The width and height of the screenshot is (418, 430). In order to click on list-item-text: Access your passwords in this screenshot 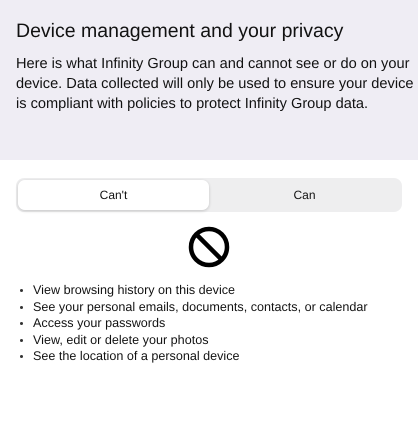, I will do `click(99, 323)`.